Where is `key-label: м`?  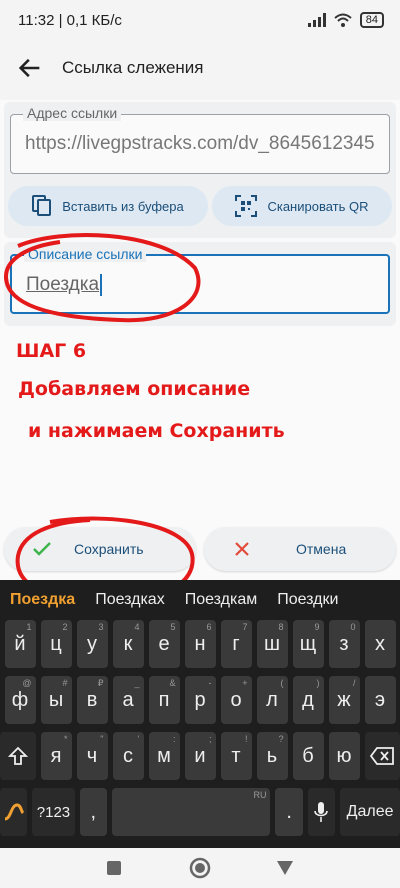
key-label: м is located at coordinates (164, 755).